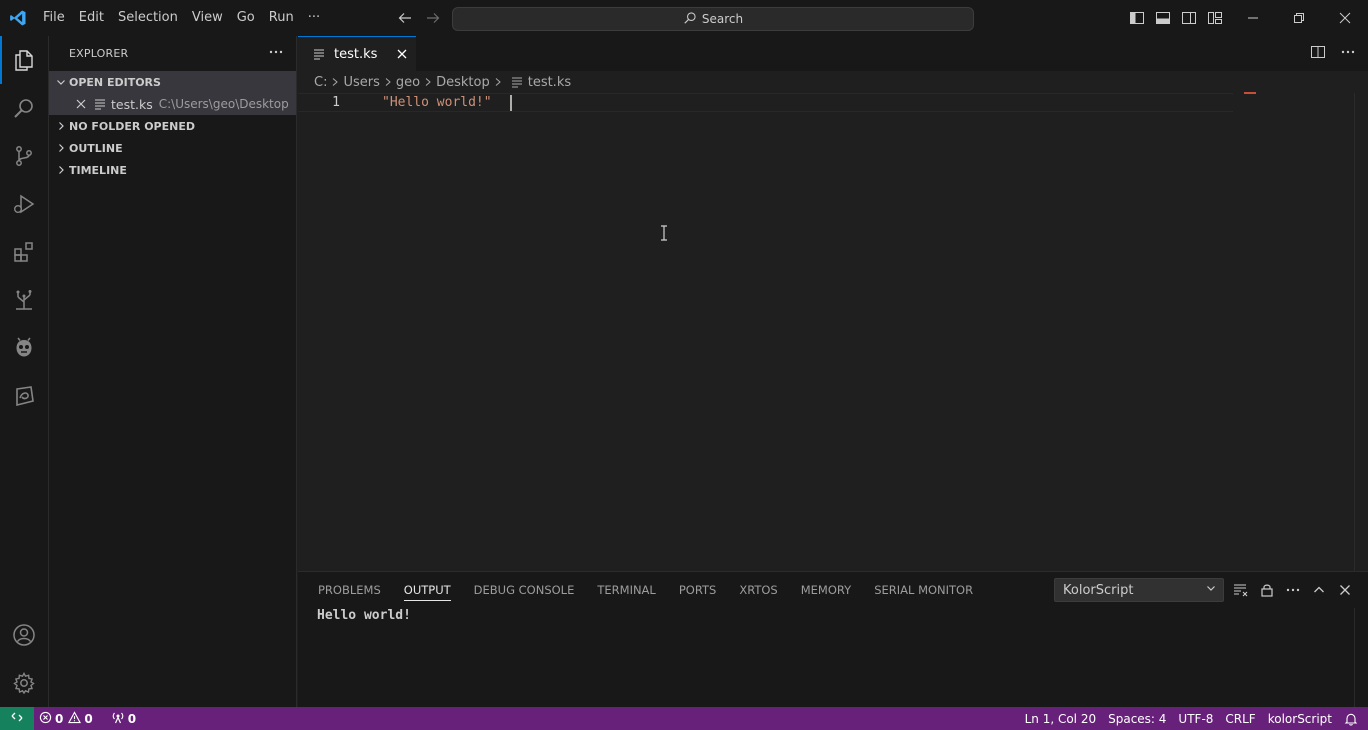  What do you see at coordinates (690, 19) in the screenshot?
I see `search-icon` at bounding box center [690, 19].